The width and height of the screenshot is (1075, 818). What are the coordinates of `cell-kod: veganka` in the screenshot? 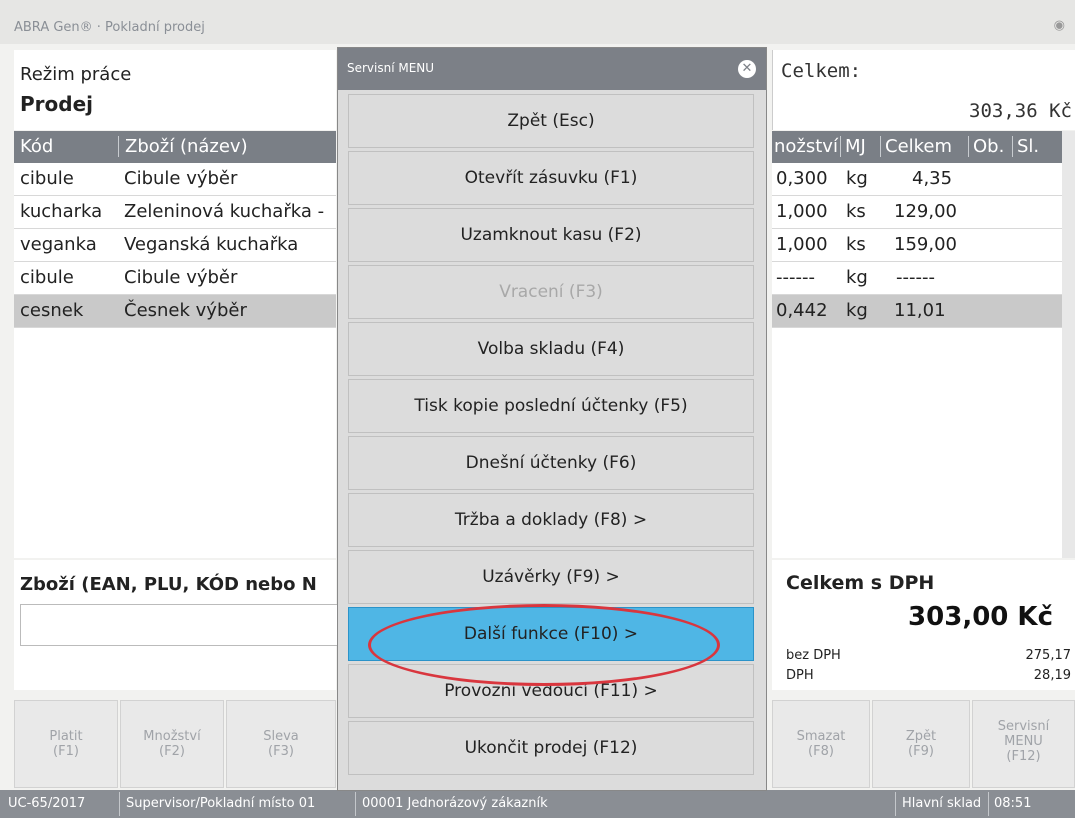 It's located at (58, 244).